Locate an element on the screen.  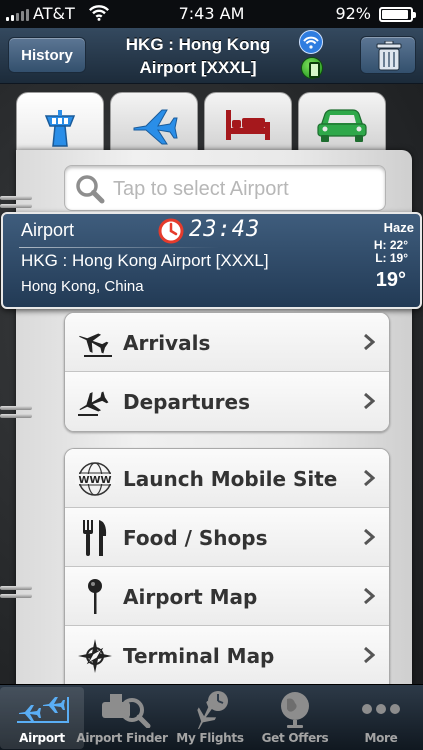
tab-my-flights-label: My Flights is located at coordinates (210, 738).